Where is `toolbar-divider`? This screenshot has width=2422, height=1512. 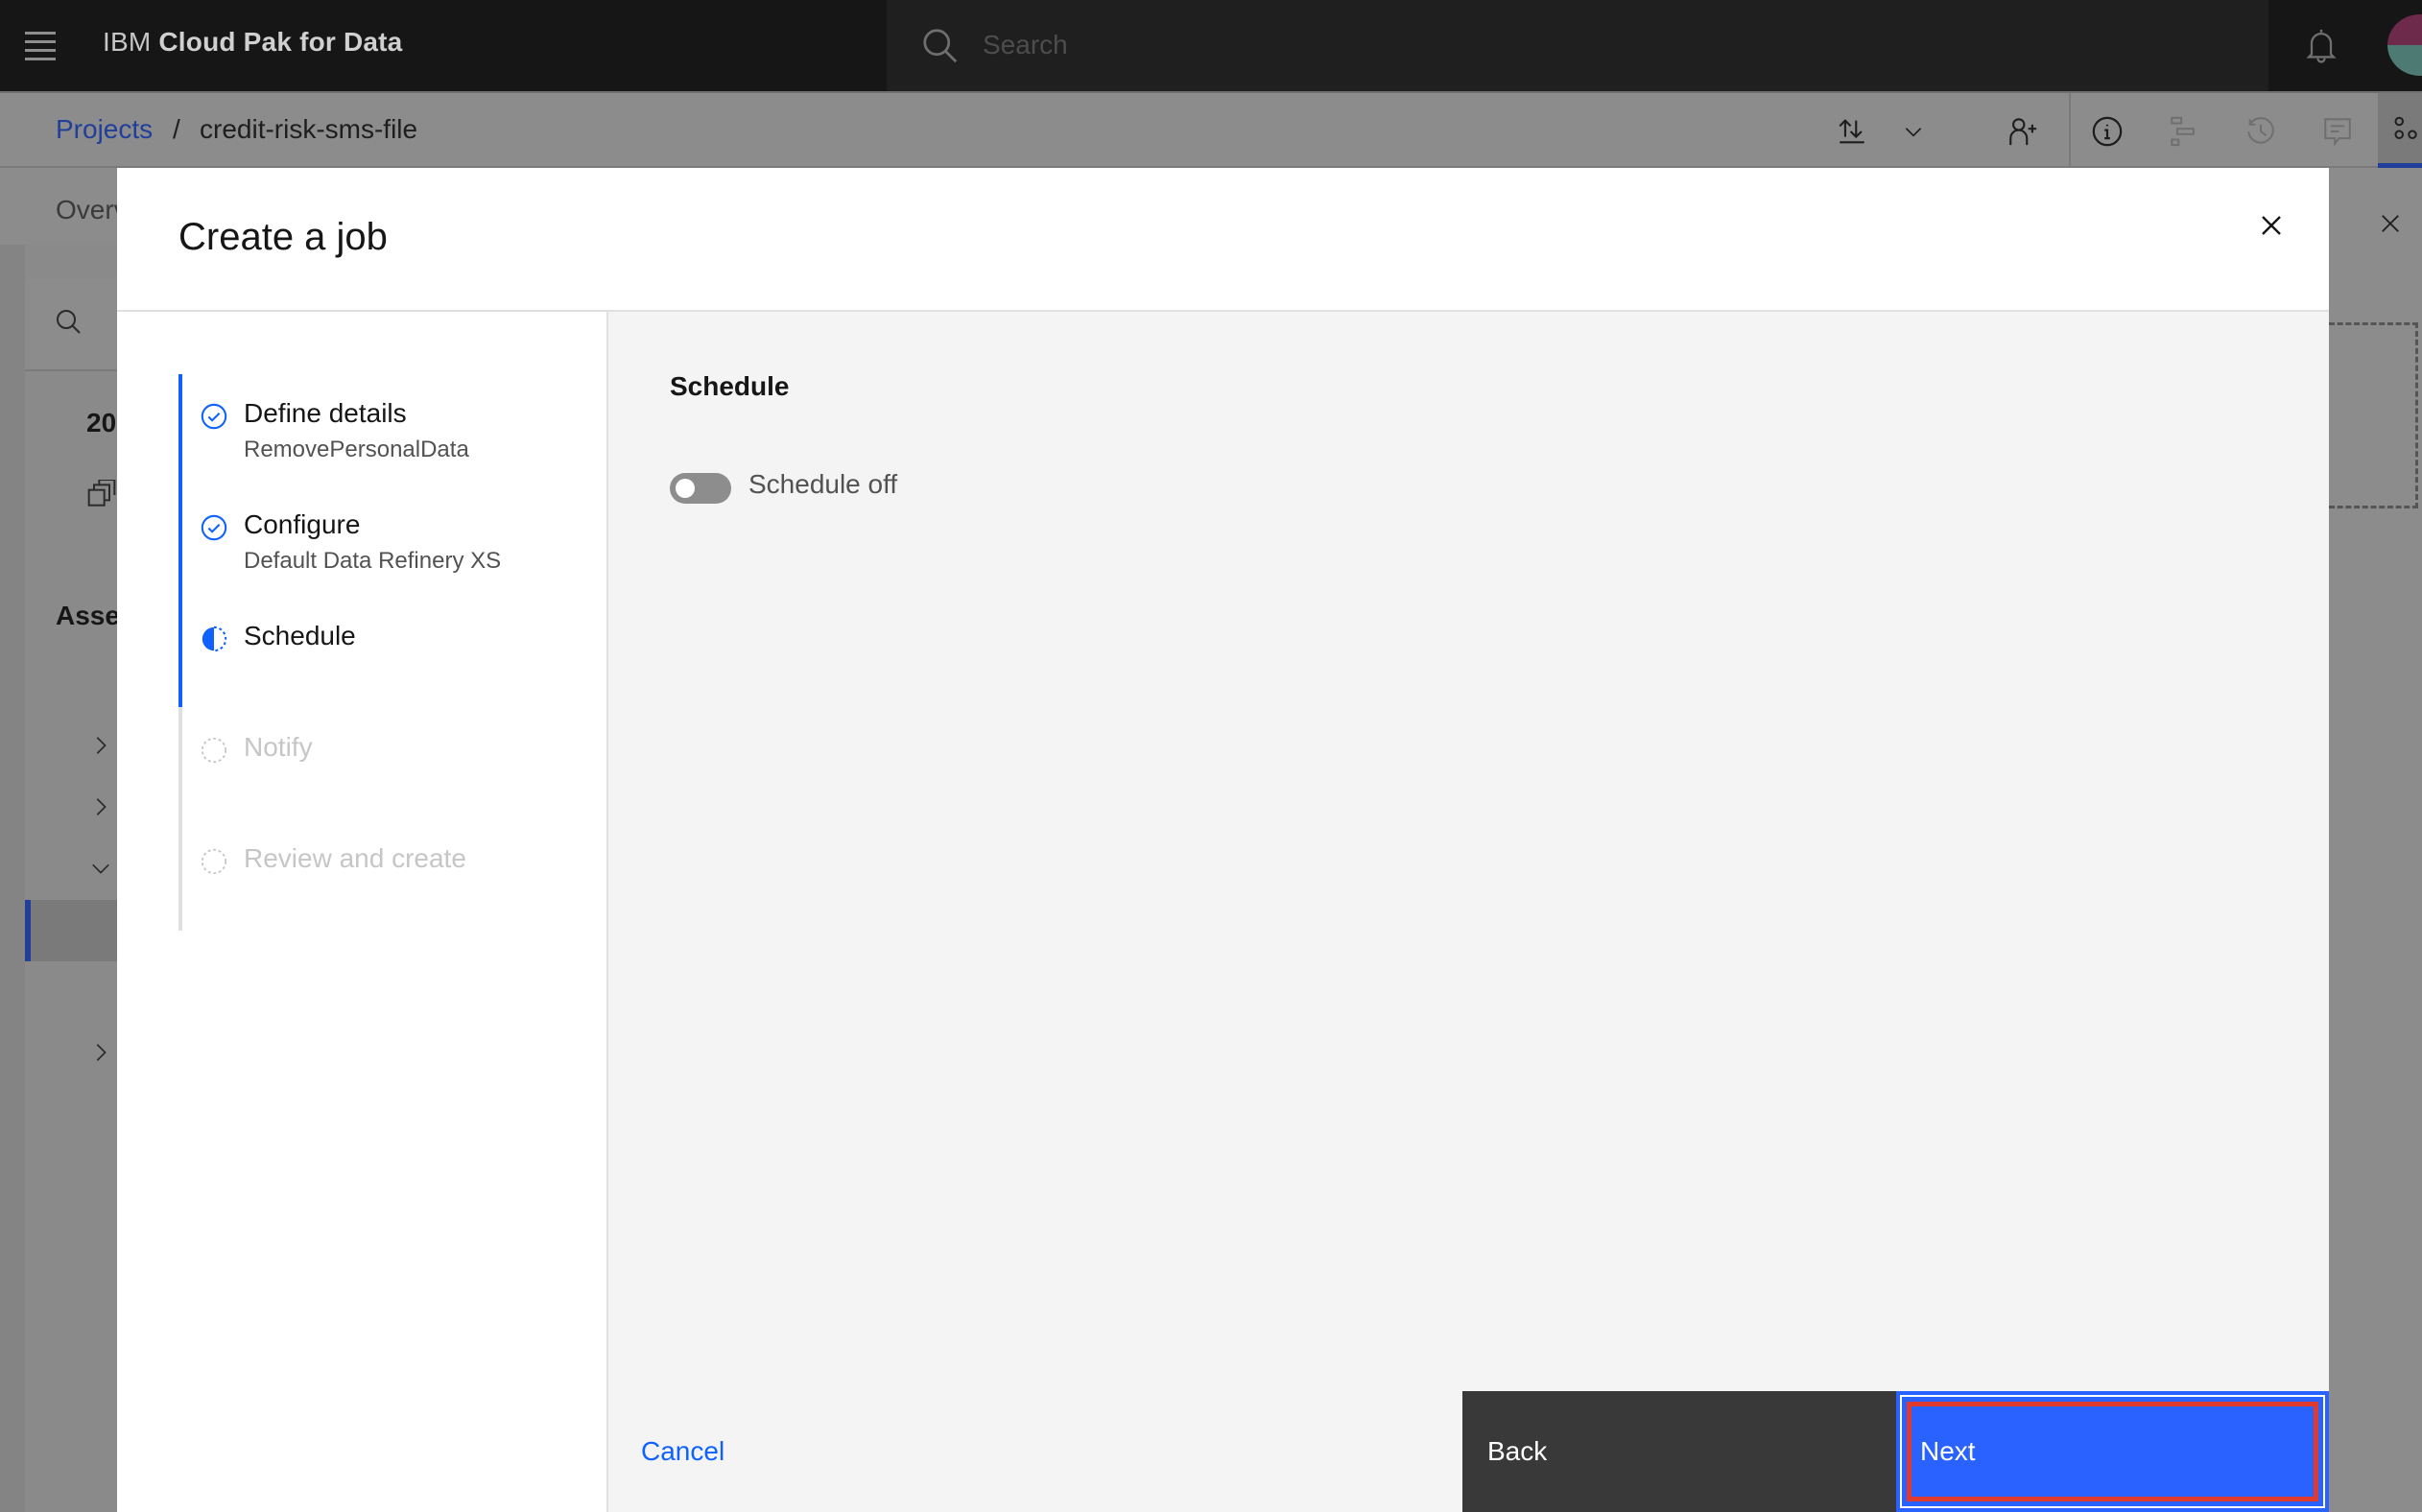 toolbar-divider is located at coordinates (2070, 130).